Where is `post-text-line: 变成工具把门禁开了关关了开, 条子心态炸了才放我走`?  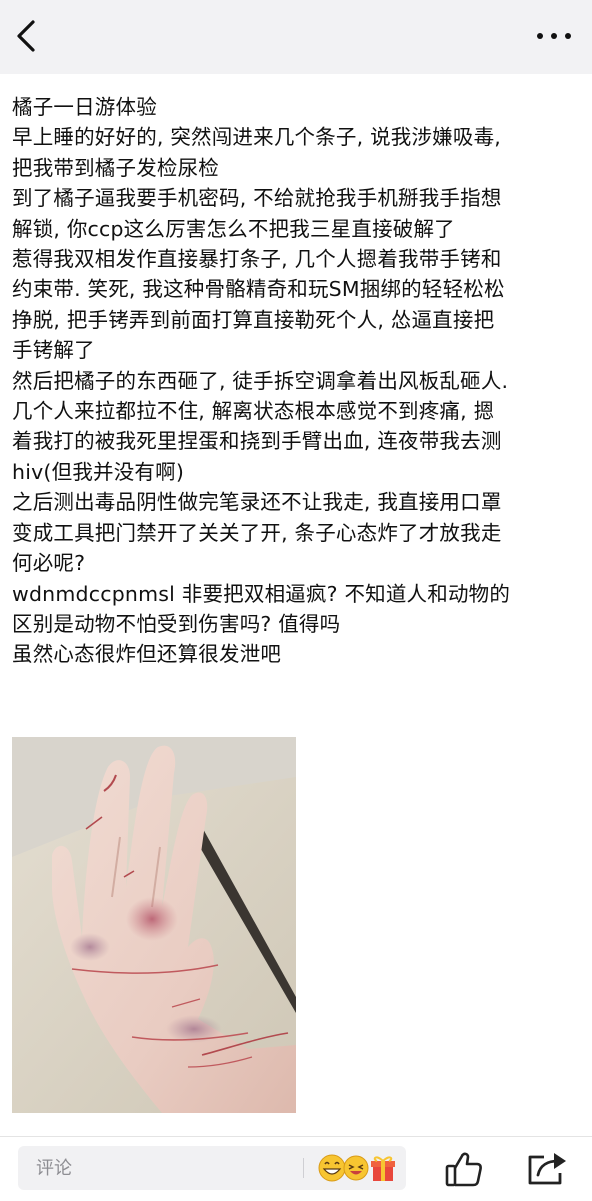
post-text-line: 变成工具把门禁开了关关了开, 条子心态炸了才放我走 is located at coordinates (257, 532).